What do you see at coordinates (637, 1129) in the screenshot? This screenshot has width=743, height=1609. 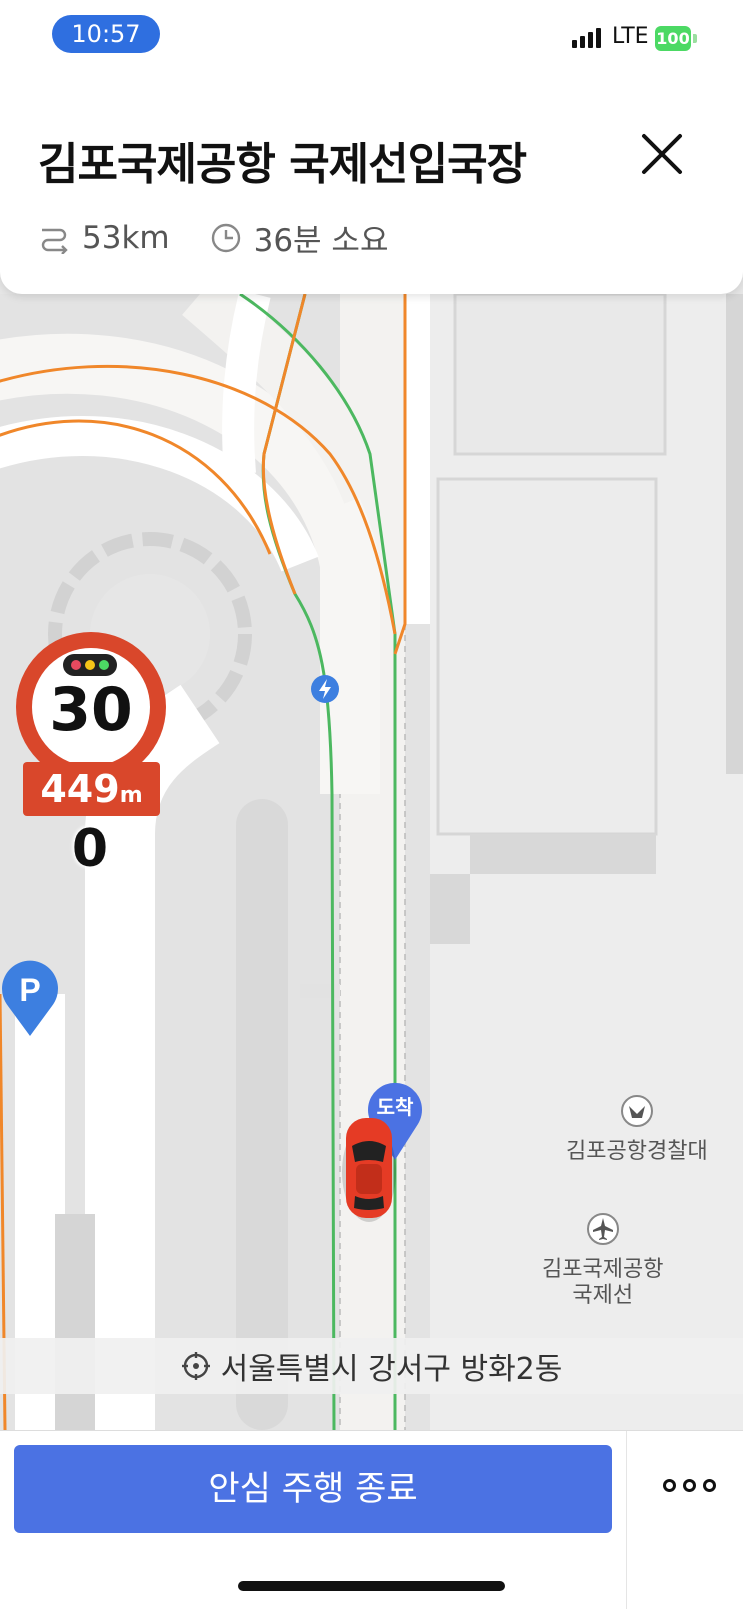 I see `poi-police: 김포공항경찰대` at bounding box center [637, 1129].